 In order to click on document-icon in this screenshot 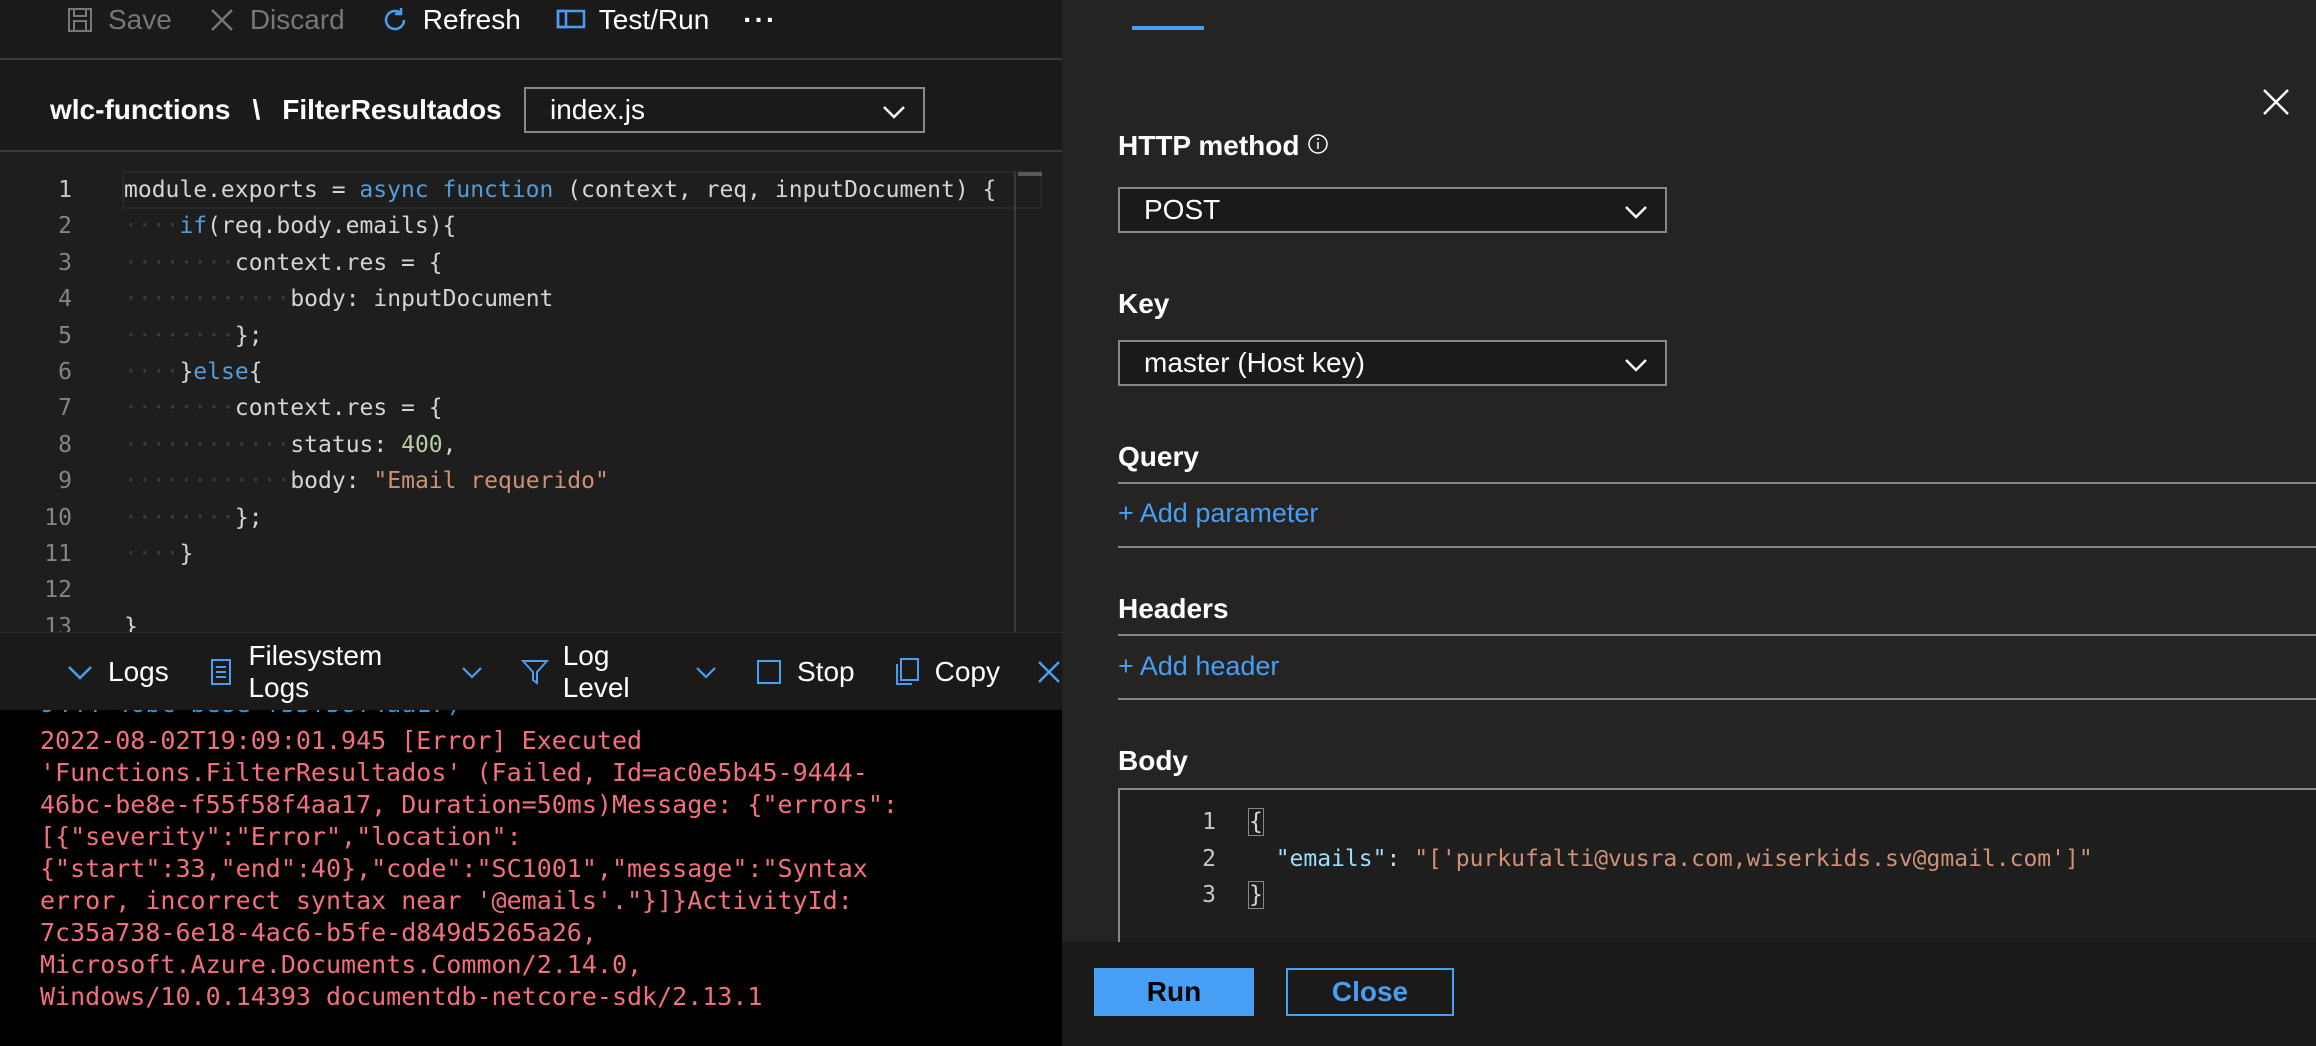, I will do `click(221, 672)`.